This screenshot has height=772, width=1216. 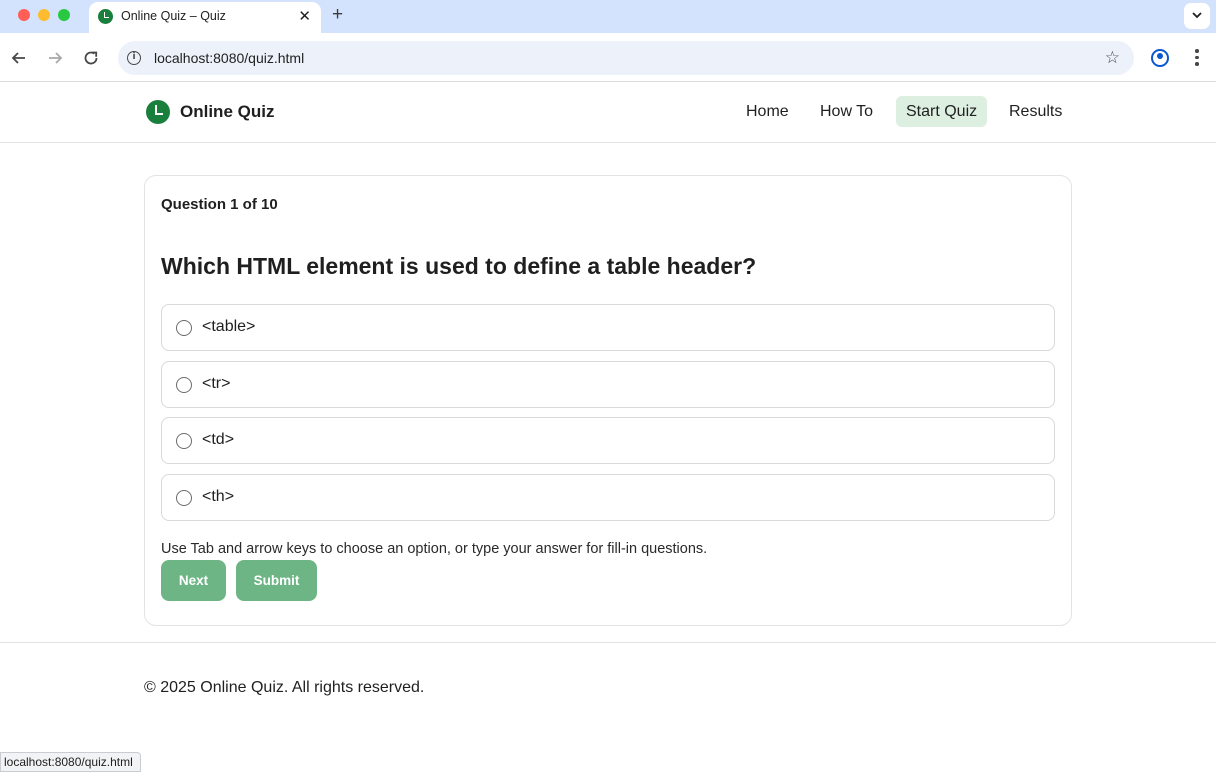 What do you see at coordinates (276, 580) in the screenshot?
I see `submit-button: Submit` at bounding box center [276, 580].